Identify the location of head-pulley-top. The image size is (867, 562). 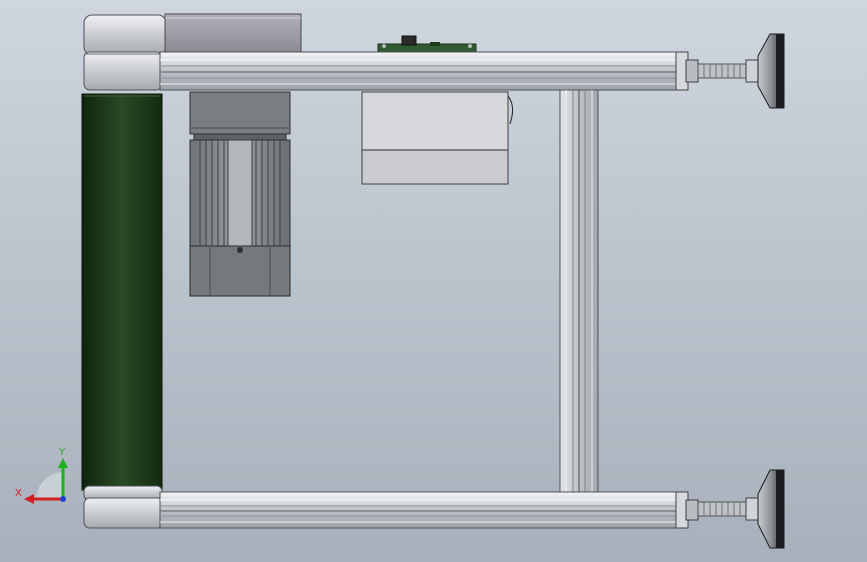
(125, 52).